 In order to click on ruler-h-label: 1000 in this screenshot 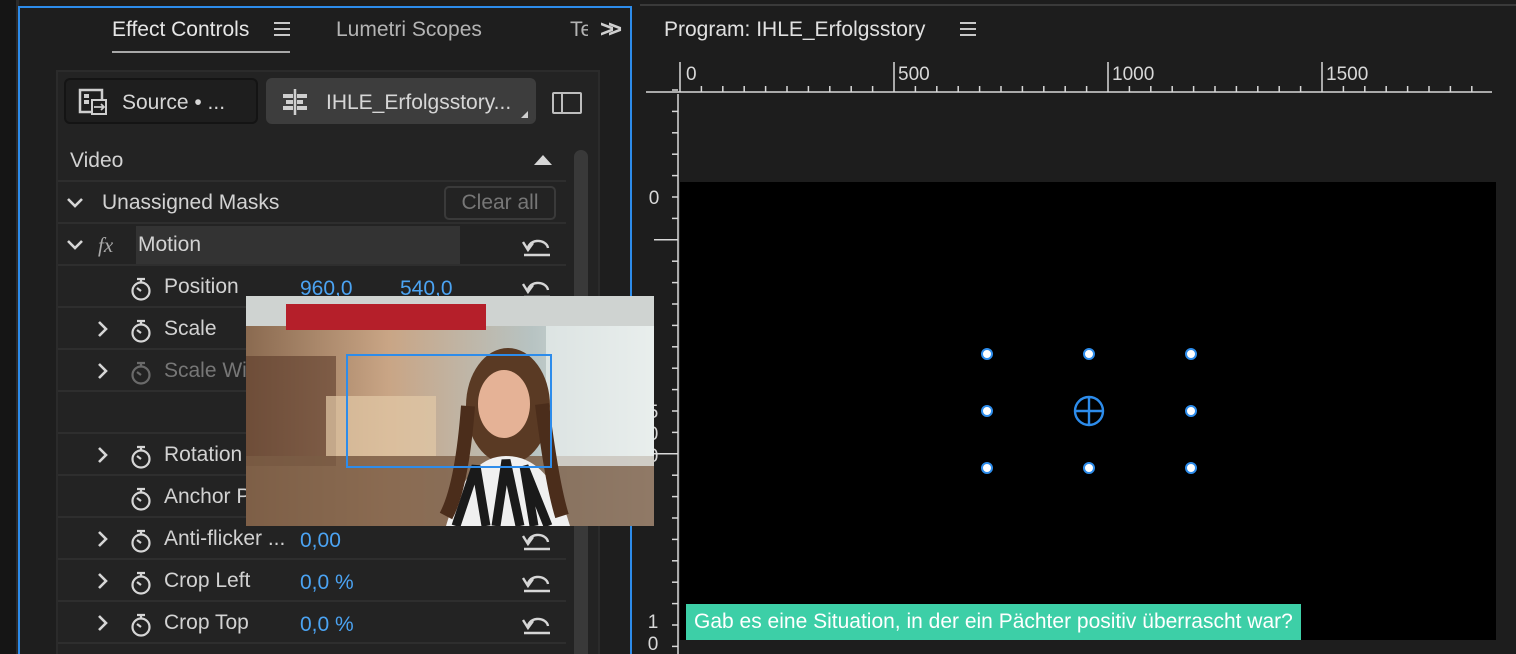, I will do `click(1133, 74)`.